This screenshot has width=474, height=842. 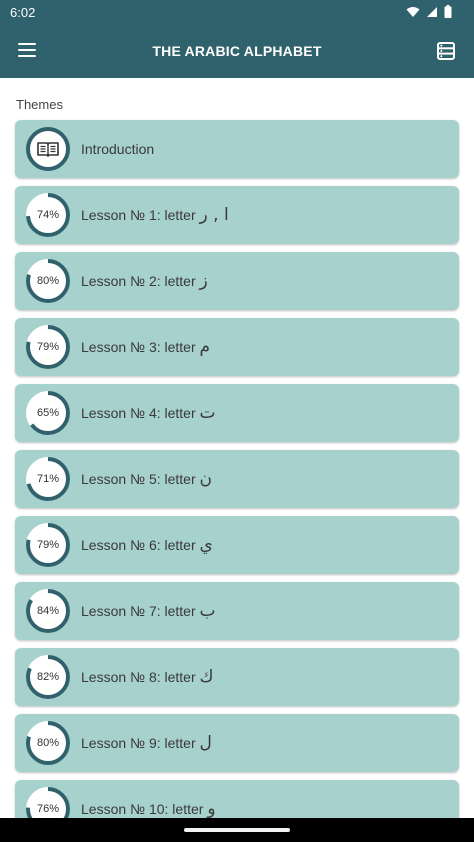 I want to click on lesson-card: 71% Lesson № 5: letter ن, so click(x=237, y=479).